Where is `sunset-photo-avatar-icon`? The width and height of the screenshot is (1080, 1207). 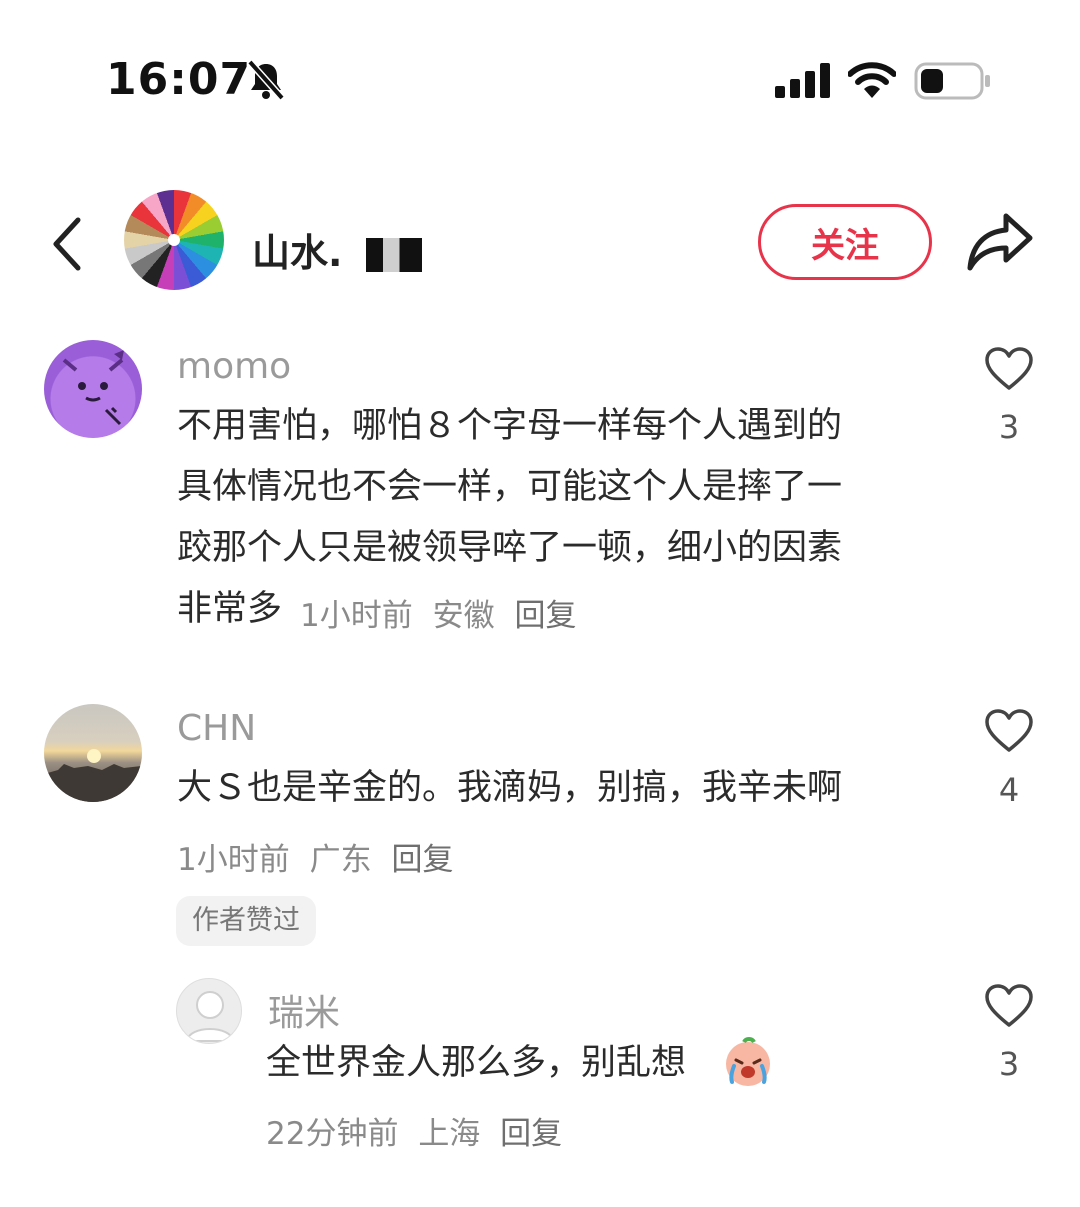 sunset-photo-avatar-icon is located at coordinates (93, 775).